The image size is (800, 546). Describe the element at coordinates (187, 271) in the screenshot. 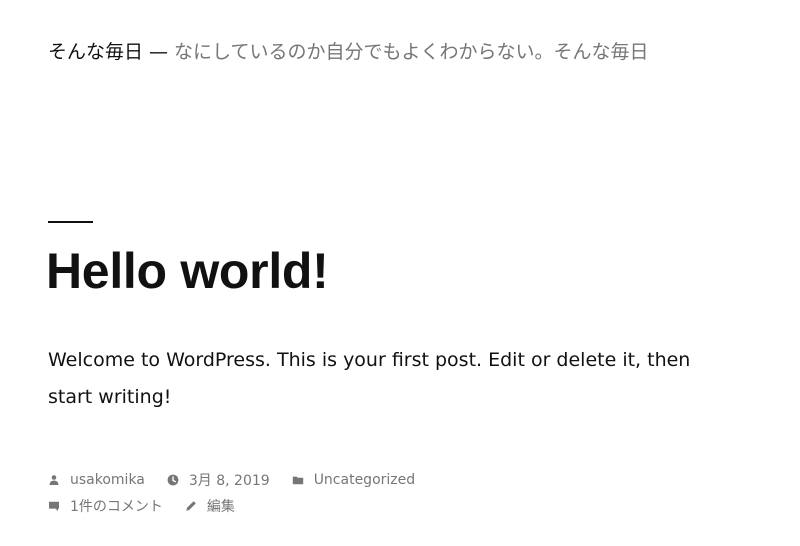

I see `post-title: Hello world!` at that location.